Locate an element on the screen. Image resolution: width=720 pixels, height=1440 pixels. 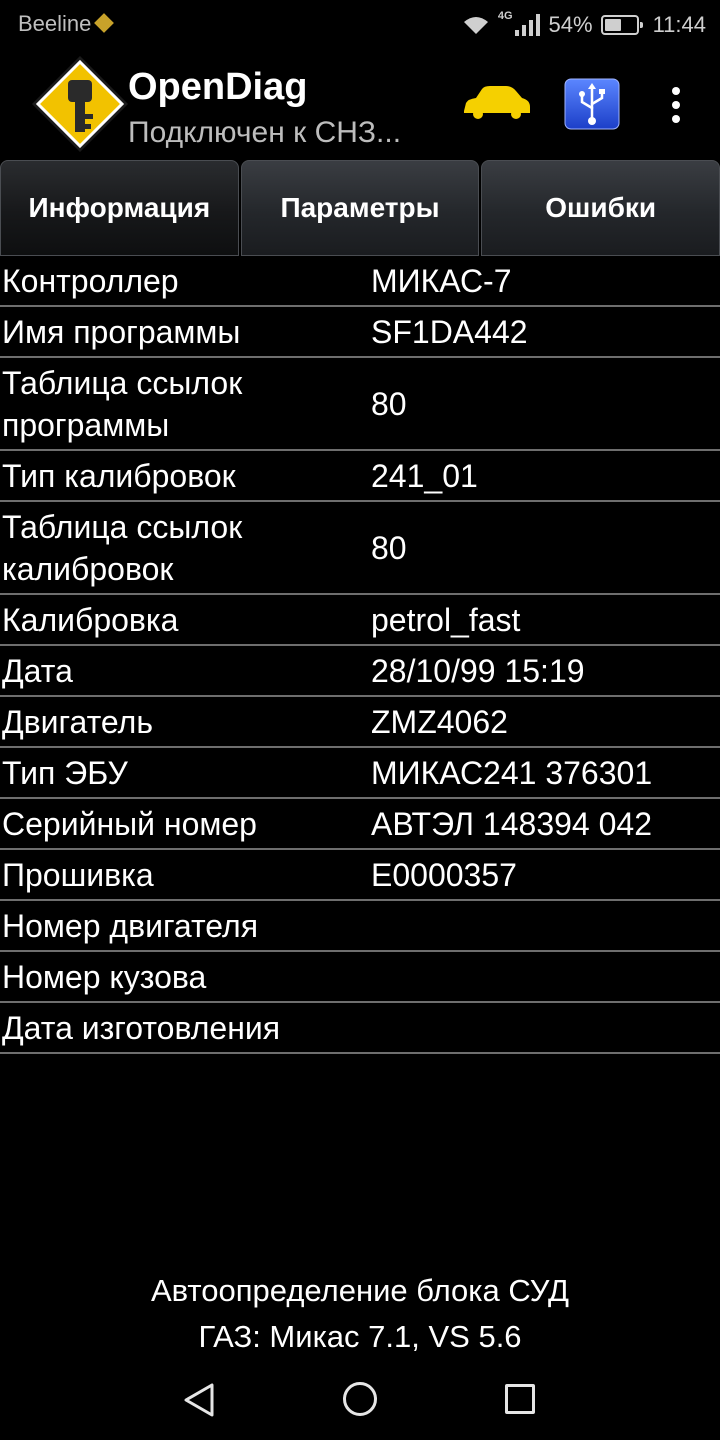
row-value: 241_01 is located at coordinates (424, 475).